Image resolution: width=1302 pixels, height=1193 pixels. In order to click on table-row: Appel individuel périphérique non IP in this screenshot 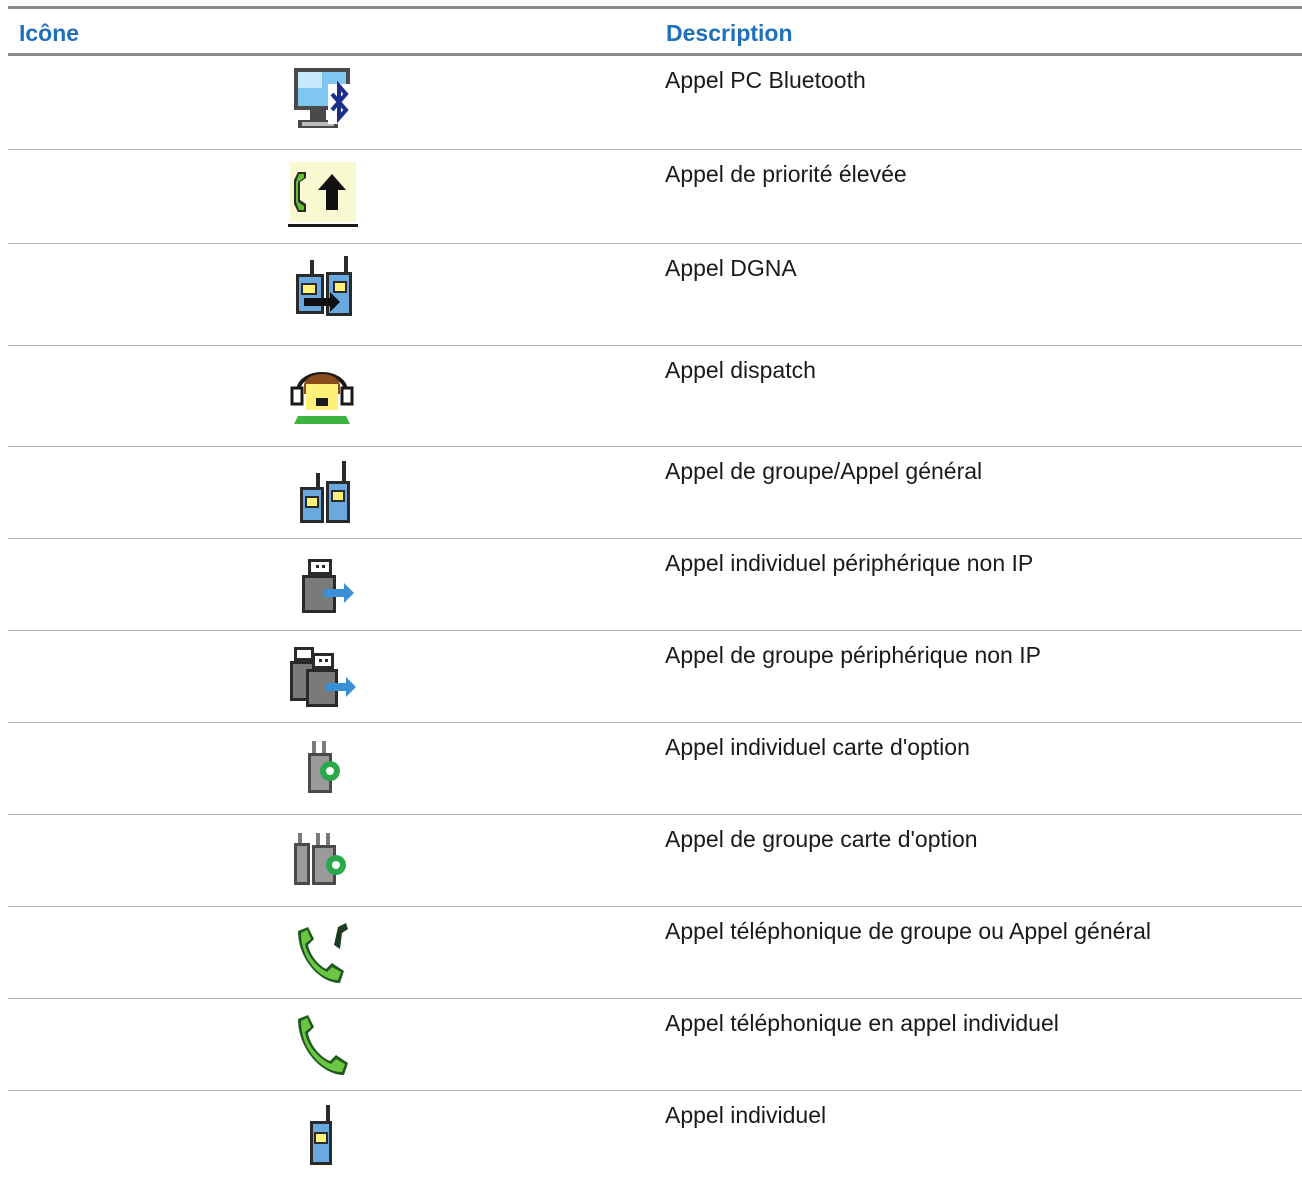, I will do `click(655, 585)`.